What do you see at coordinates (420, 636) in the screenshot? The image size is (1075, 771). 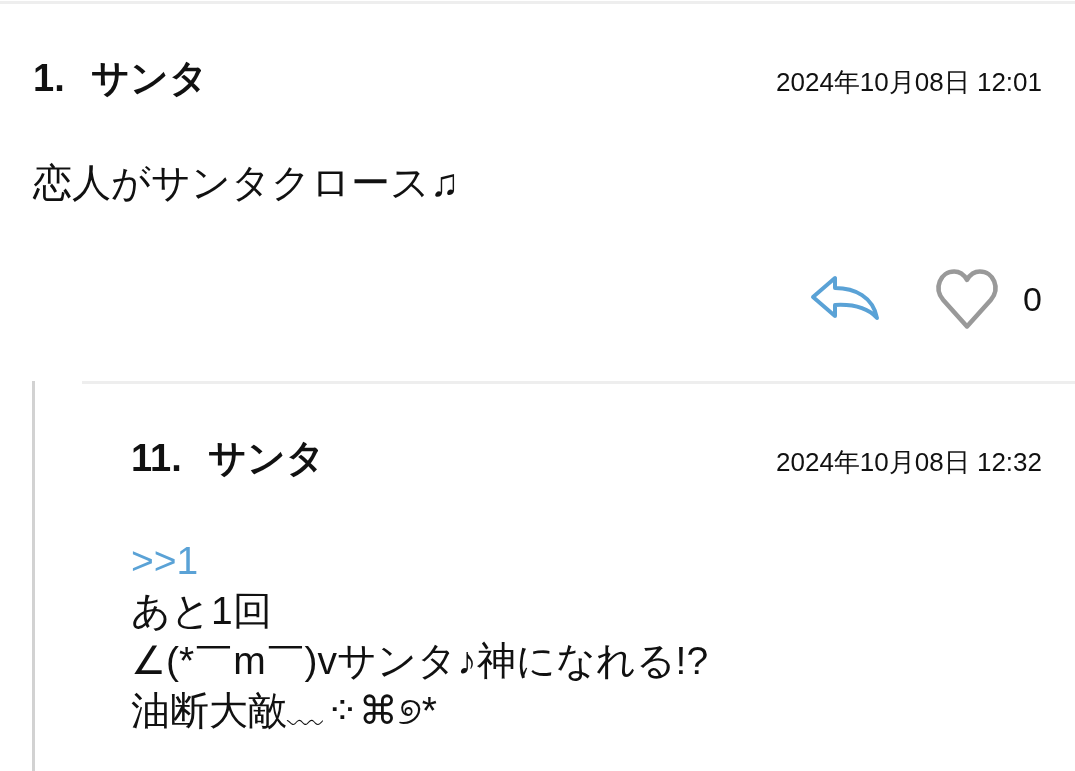 I see `reply-message: >>1 あと1回 ∠(*￣m￣)vサンタ♪神になれる!? 油断大敵﹏⁘⌘୭*` at bounding box center [420, 636].